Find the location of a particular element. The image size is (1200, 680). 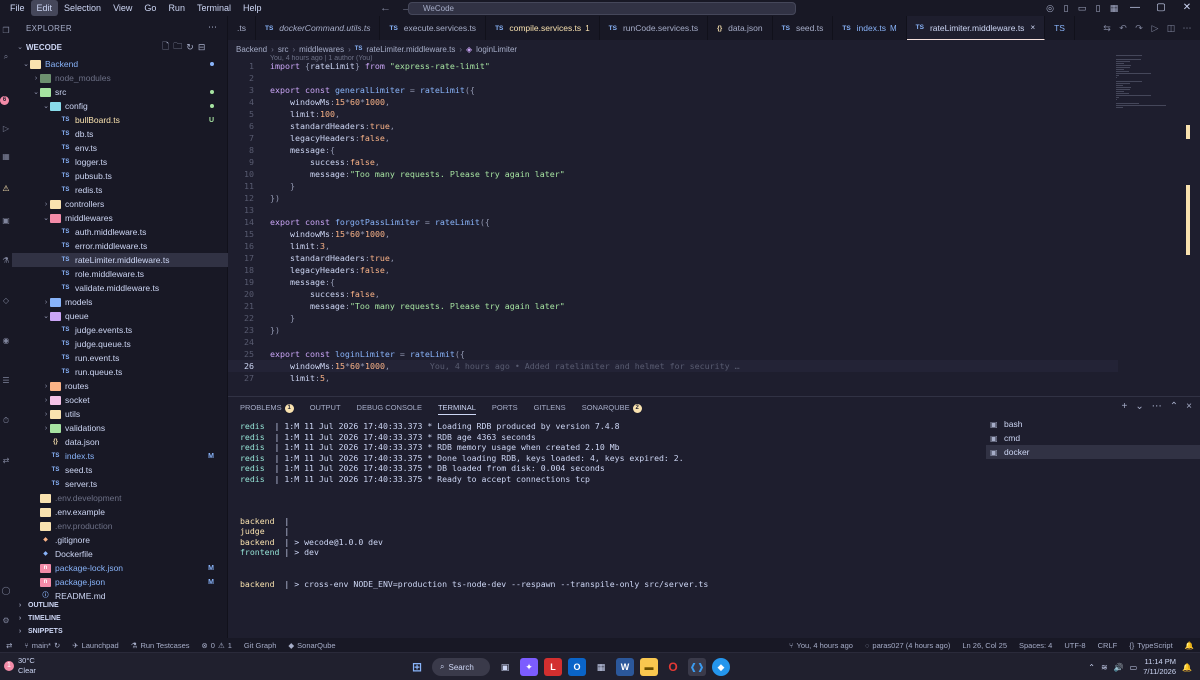

maximize-button: ▢ is located at coordinates (1161, 8).